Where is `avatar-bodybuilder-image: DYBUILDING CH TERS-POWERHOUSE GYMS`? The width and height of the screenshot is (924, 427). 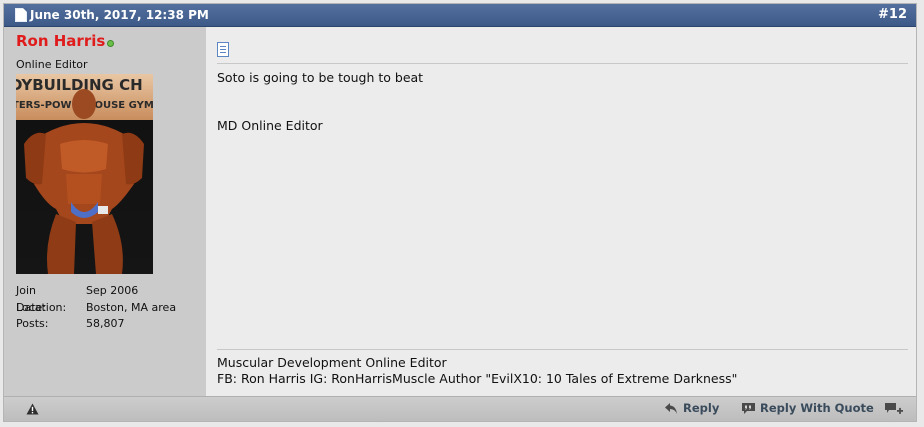
avatar-bodybuilder-image: DYBUILDING CH TERS-POWERHOUSE GYMS is located at coordinates (84, 175).